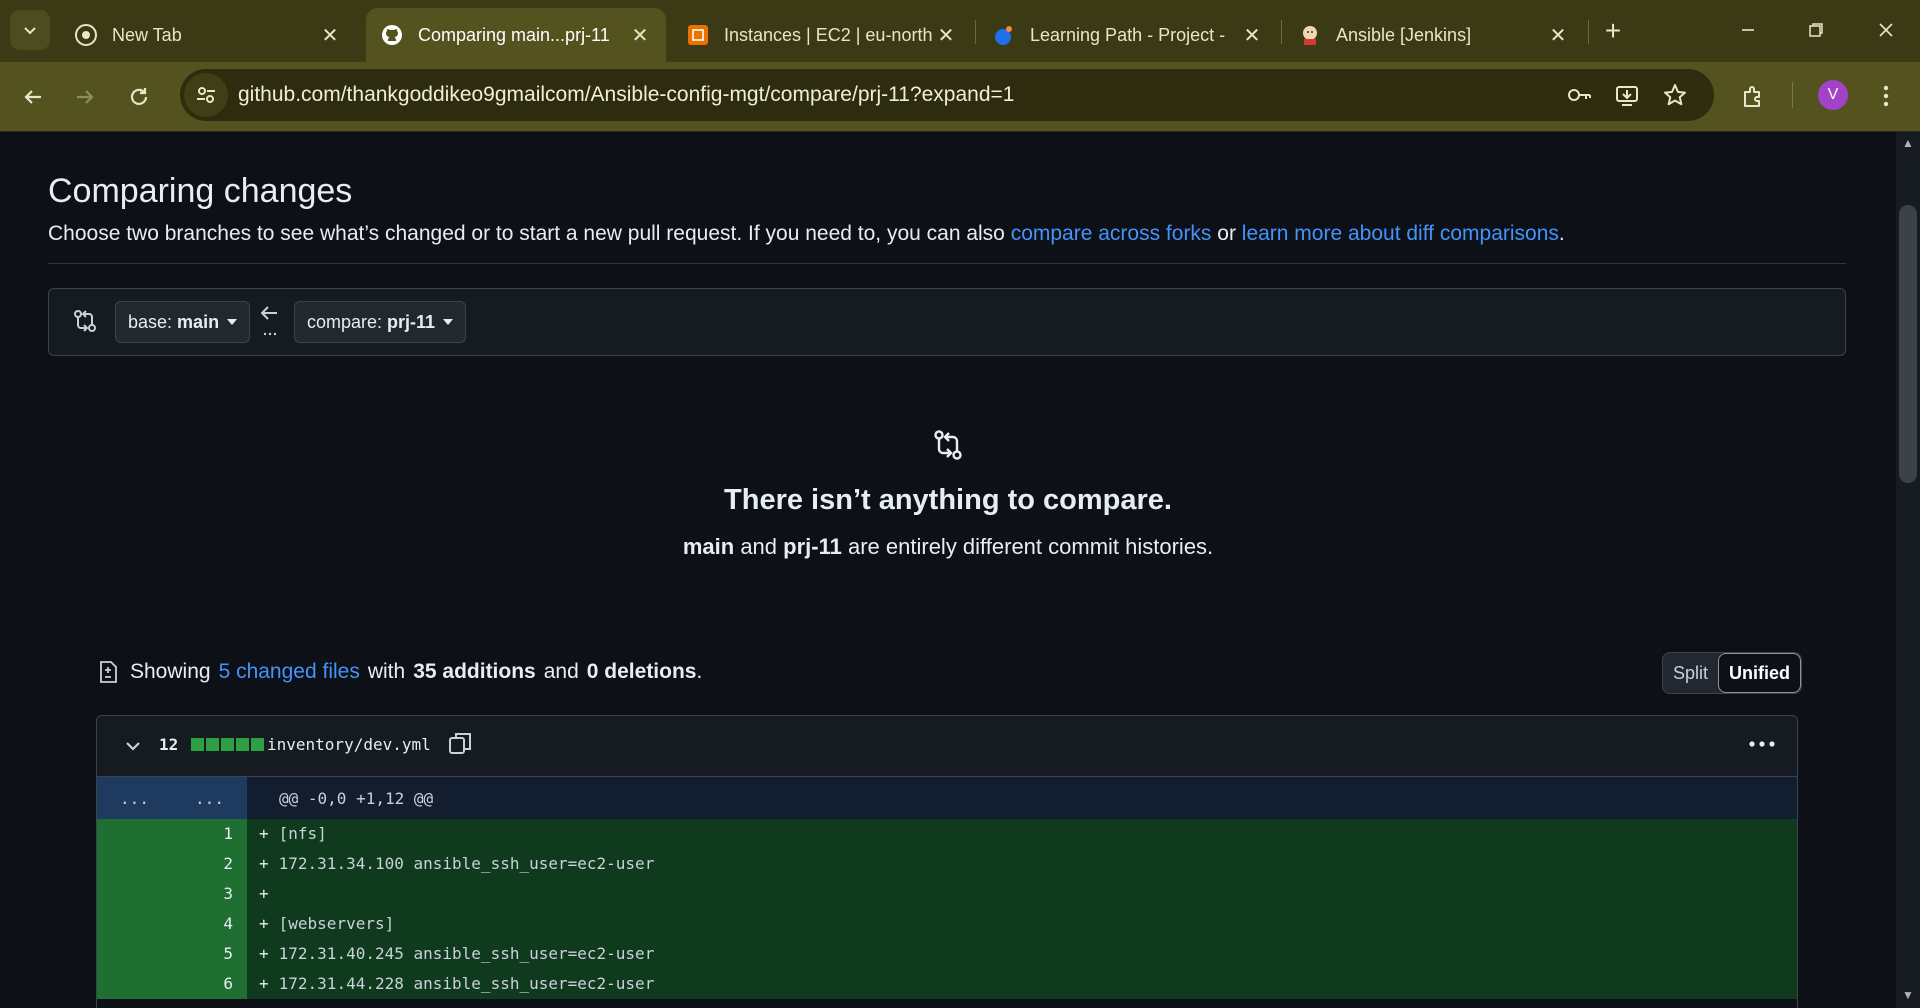  I want to click on diff-line: 3 +, so click(947, 894).